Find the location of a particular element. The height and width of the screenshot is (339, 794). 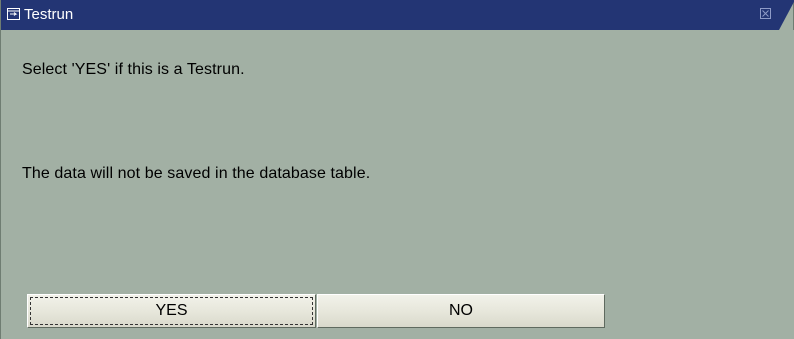

window-title: Testrun is located at coordinates (49, 14).